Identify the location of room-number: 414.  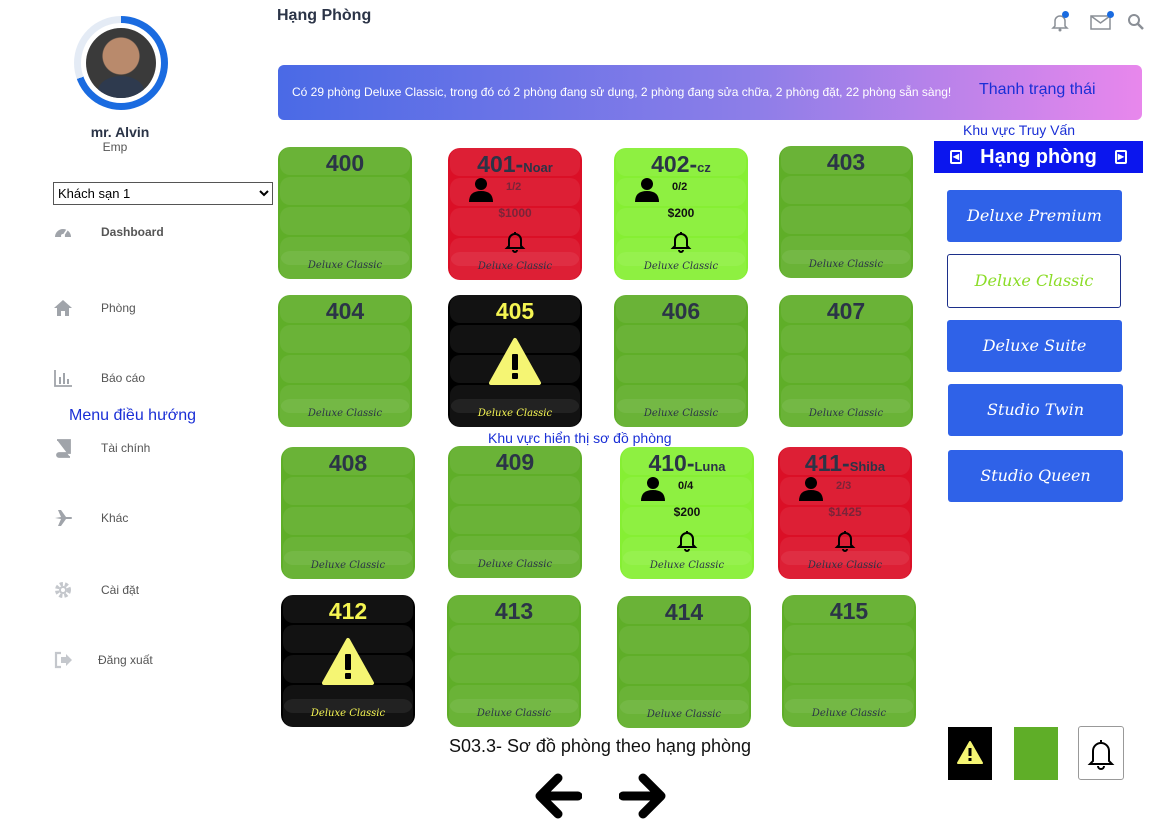
(684, 612).